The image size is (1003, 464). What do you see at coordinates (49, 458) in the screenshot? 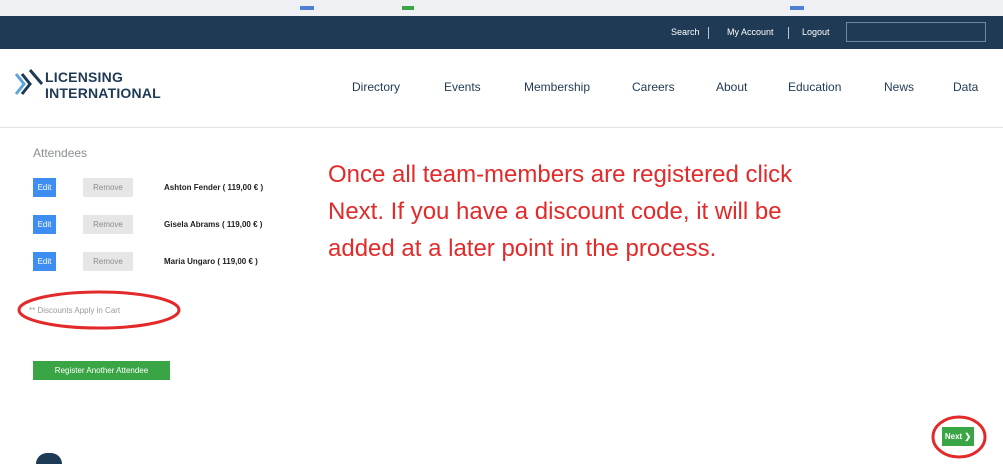
I see `footer-logo-icon` at bounding box center [49, 458].